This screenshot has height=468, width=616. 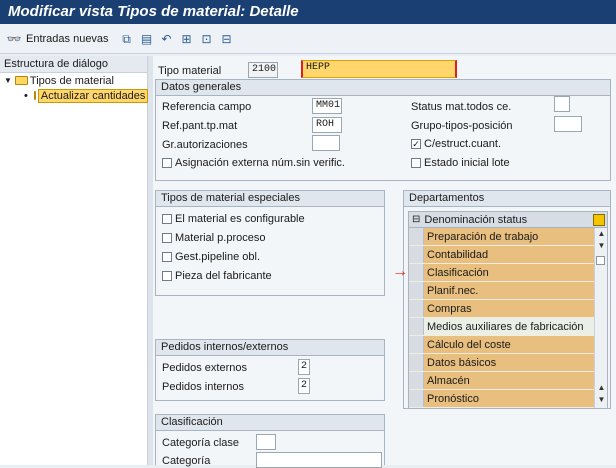 What do you see at coordinates (501, 399) in the screenshot?
I see `departamento-row: Pronóstico` at bounding box center [501, 399].